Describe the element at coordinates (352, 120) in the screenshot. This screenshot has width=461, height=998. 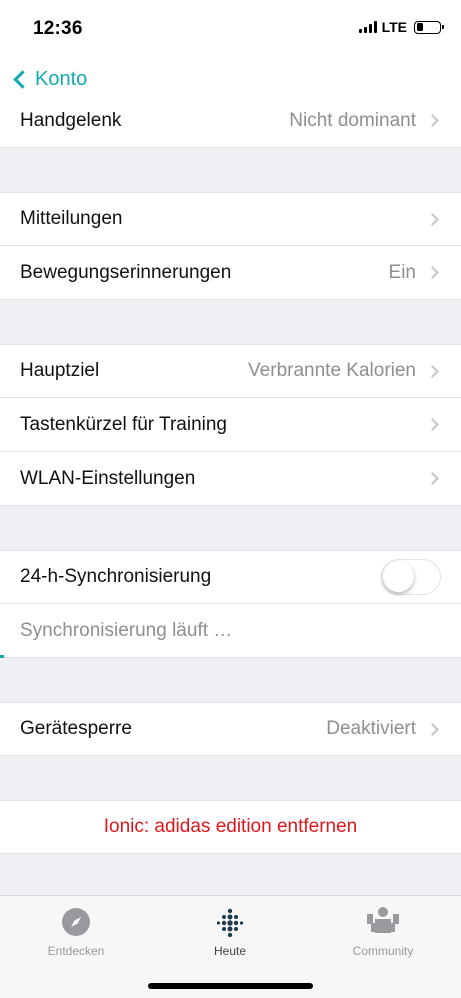
I see `row-value: Nicht dominant` at that location.